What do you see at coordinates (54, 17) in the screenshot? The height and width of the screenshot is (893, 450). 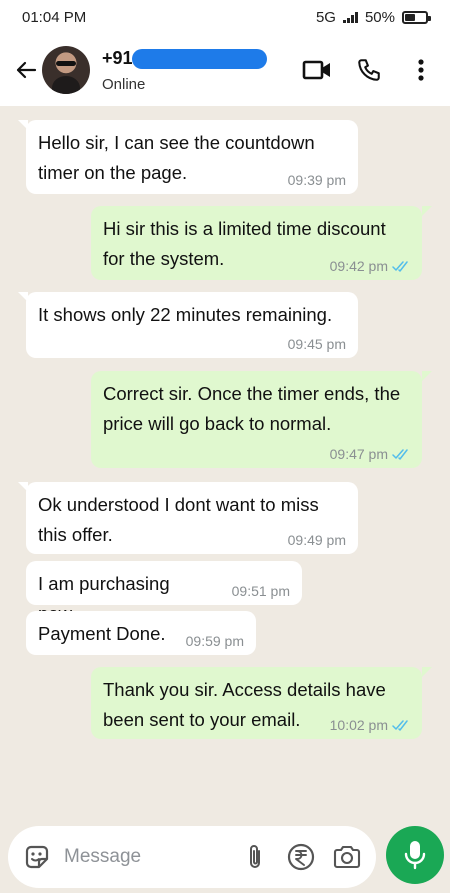 I see `status-time: 01:04 PM` at bounding box center [54, 17].